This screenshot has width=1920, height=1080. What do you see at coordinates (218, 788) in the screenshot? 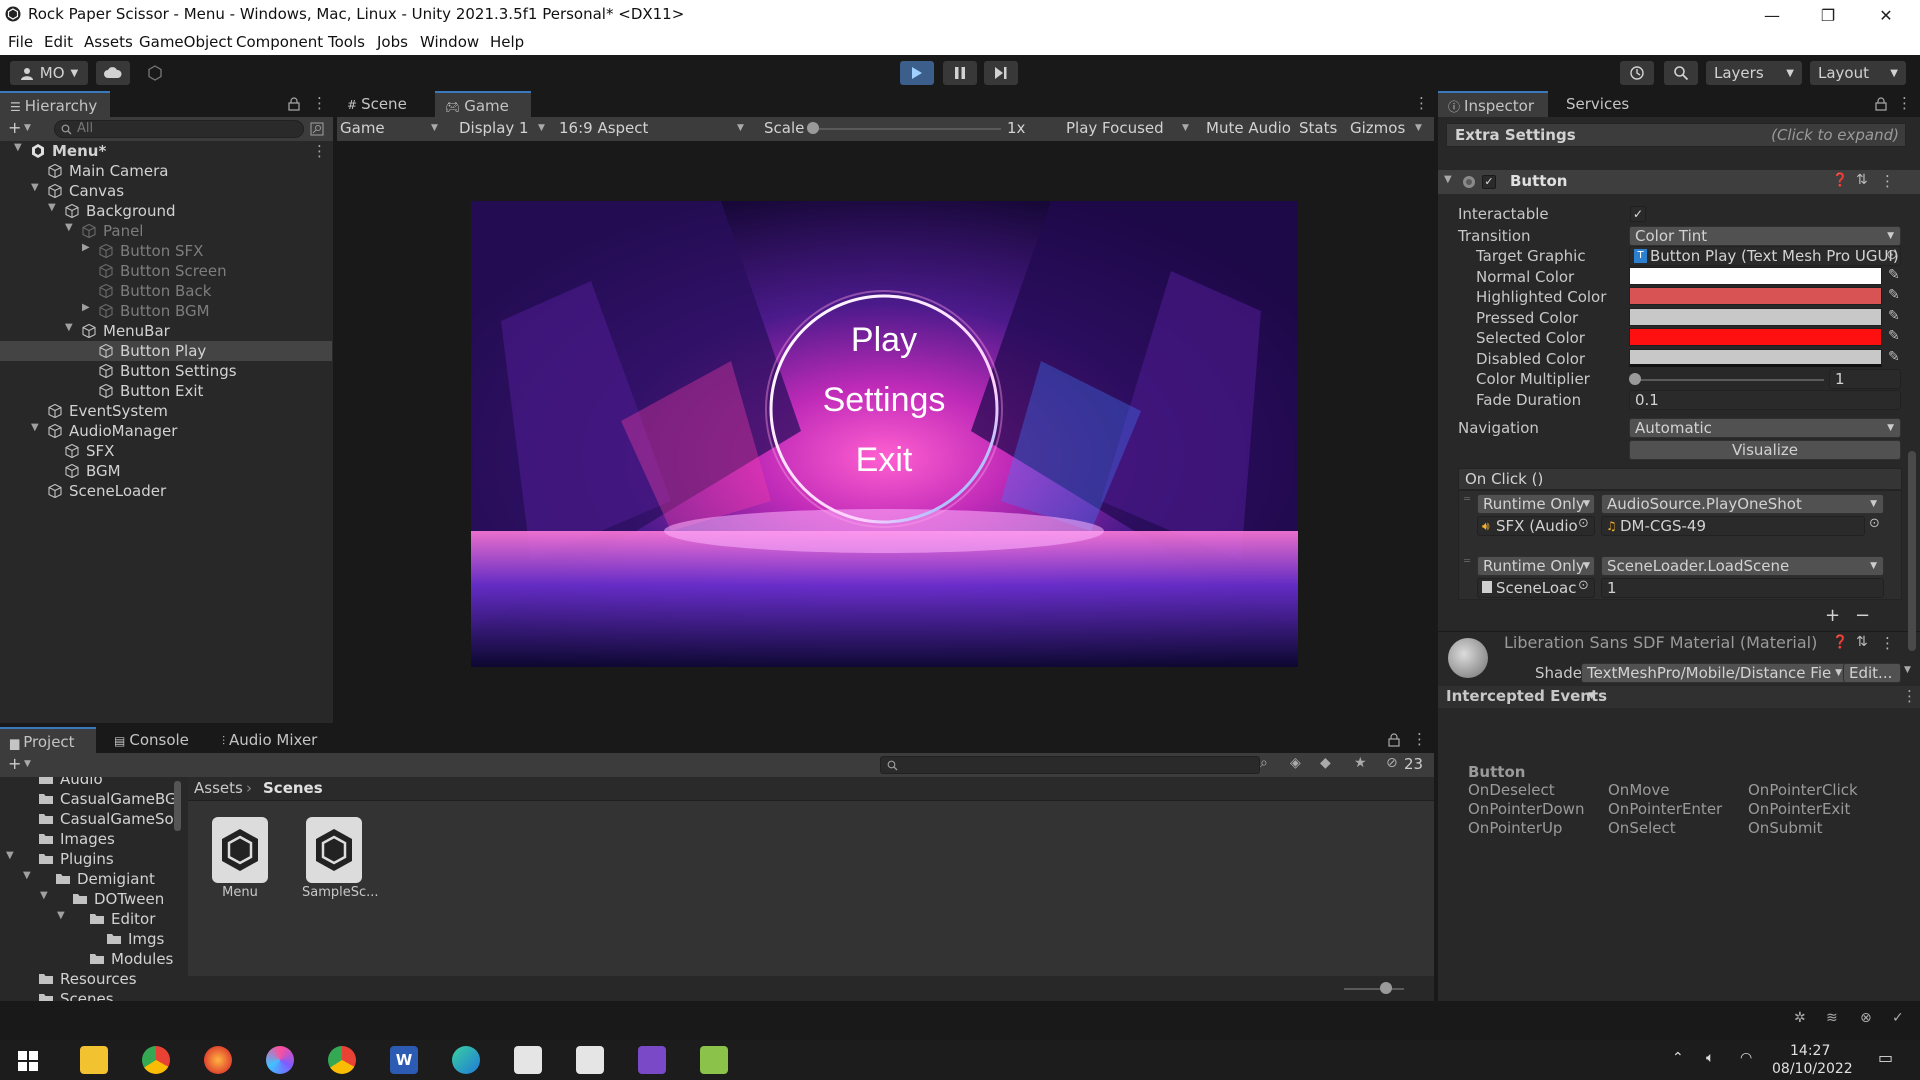
I see `breadcrumb-assets: Assets` at bounding box center [218, 788].